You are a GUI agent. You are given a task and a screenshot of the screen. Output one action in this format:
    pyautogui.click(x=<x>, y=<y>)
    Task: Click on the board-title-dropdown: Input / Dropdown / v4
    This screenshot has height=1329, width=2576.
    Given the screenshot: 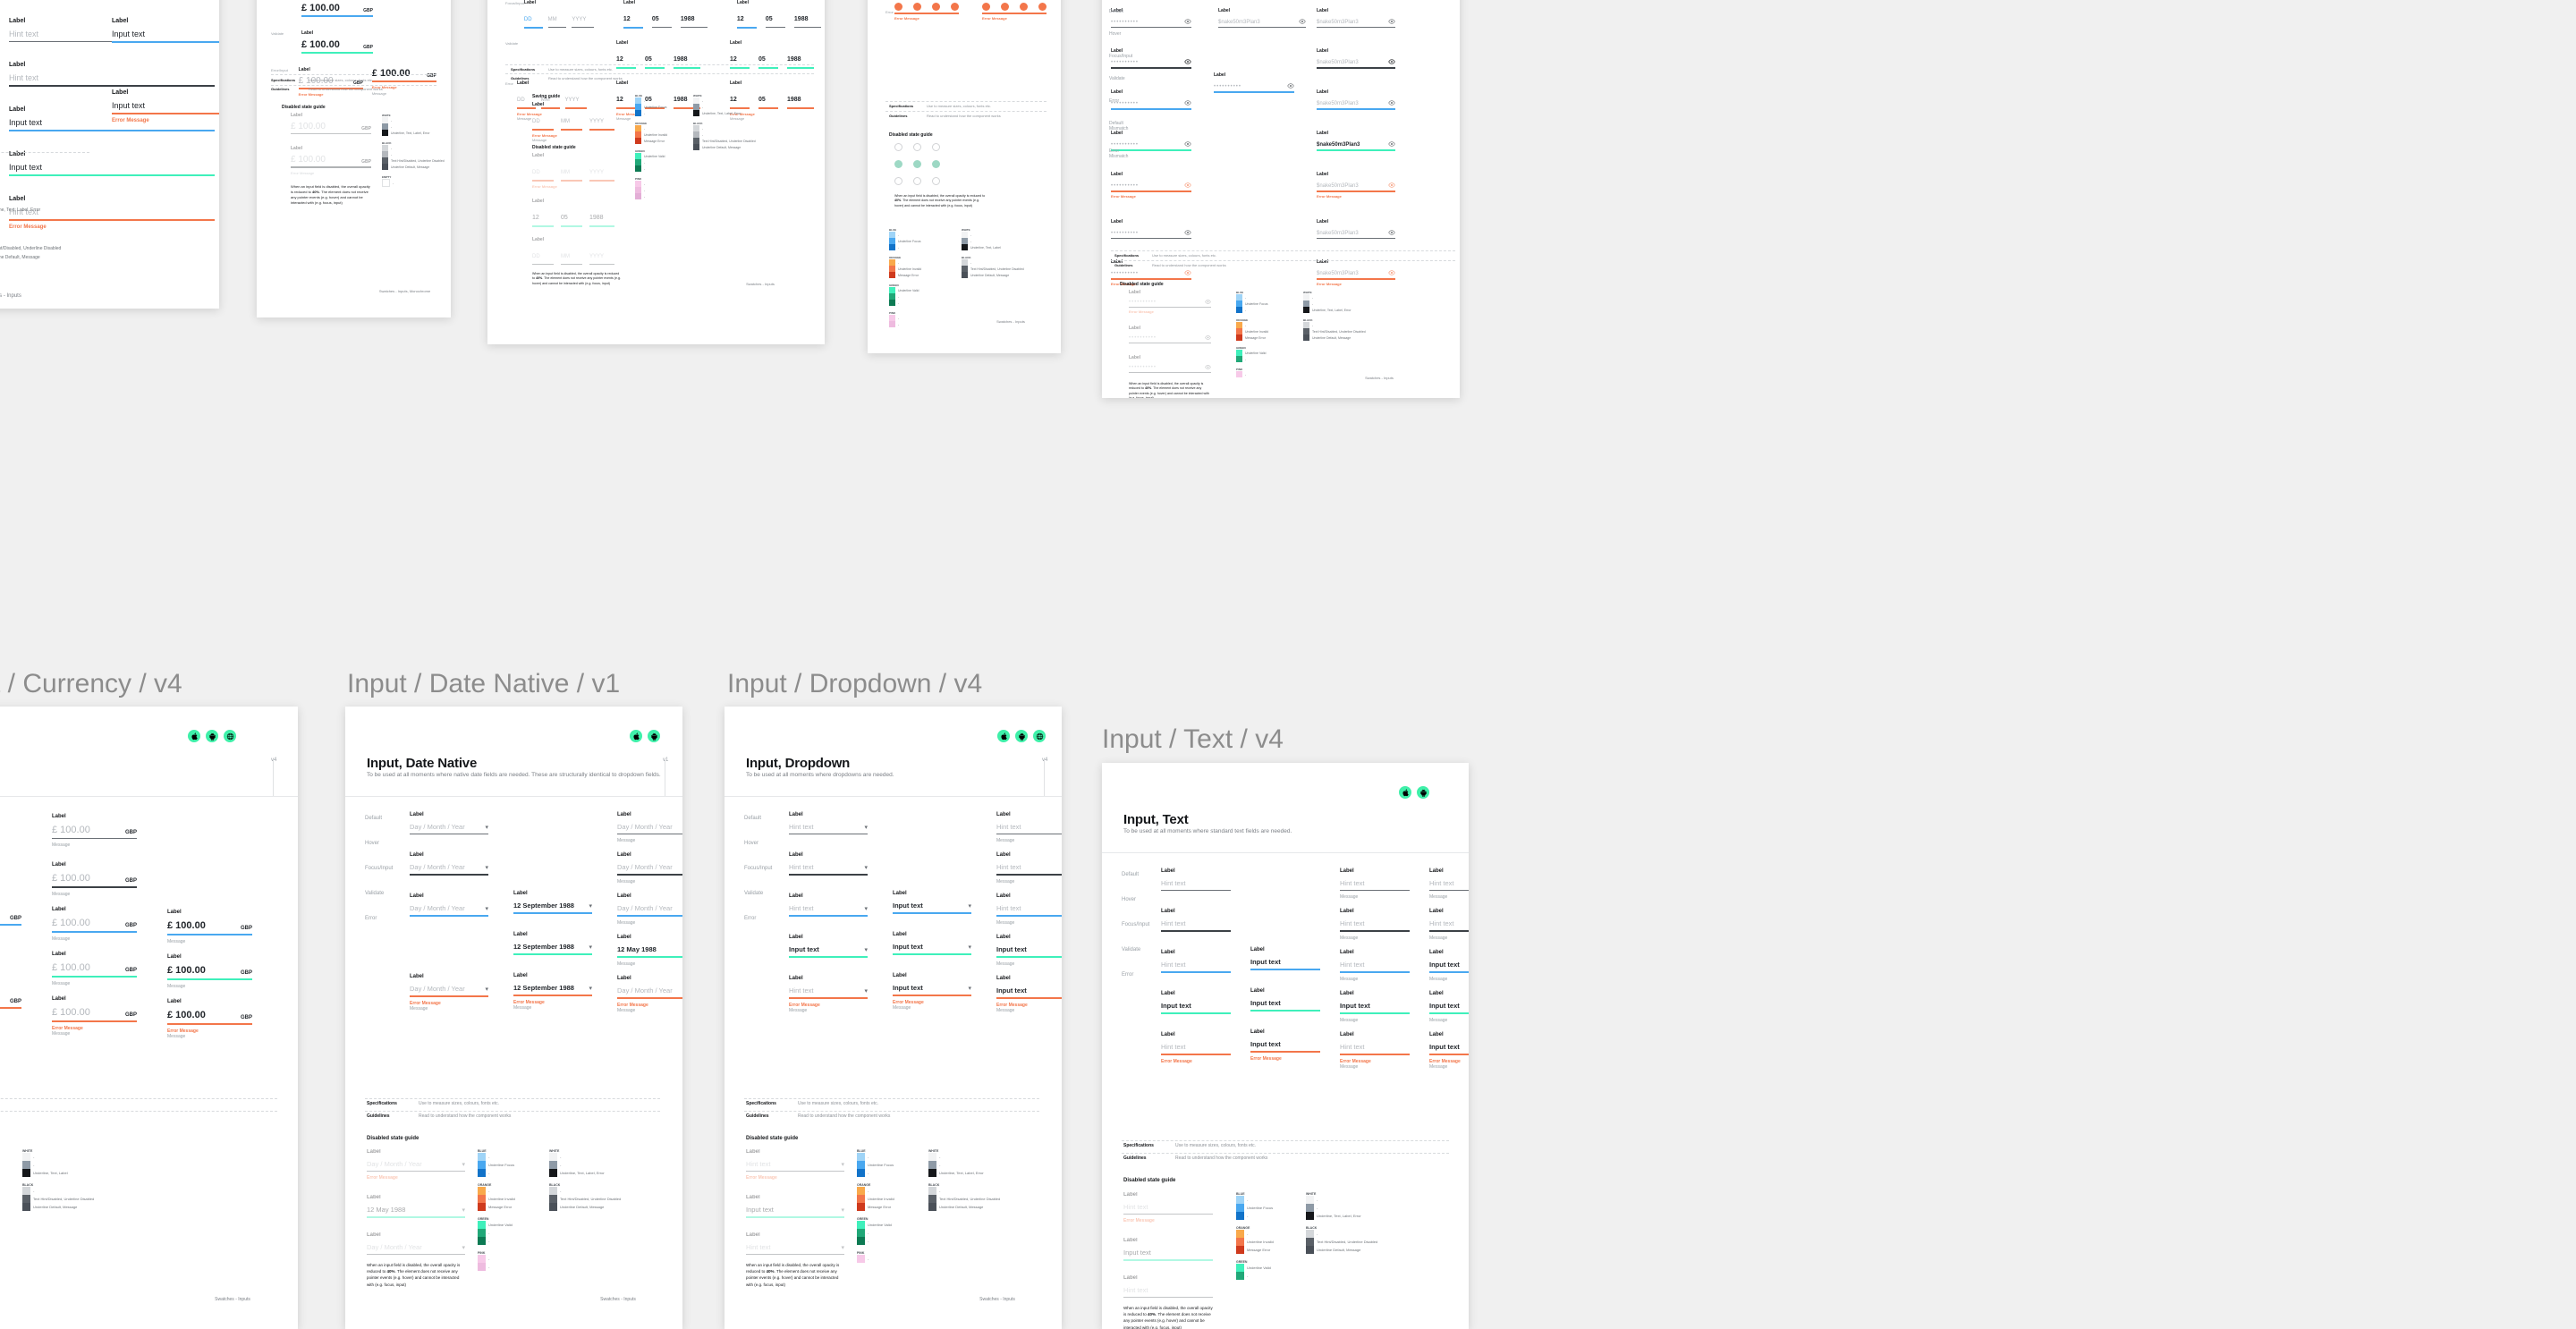 What is the action you would take?
    pyautogui.click(x=855, y=683)
    